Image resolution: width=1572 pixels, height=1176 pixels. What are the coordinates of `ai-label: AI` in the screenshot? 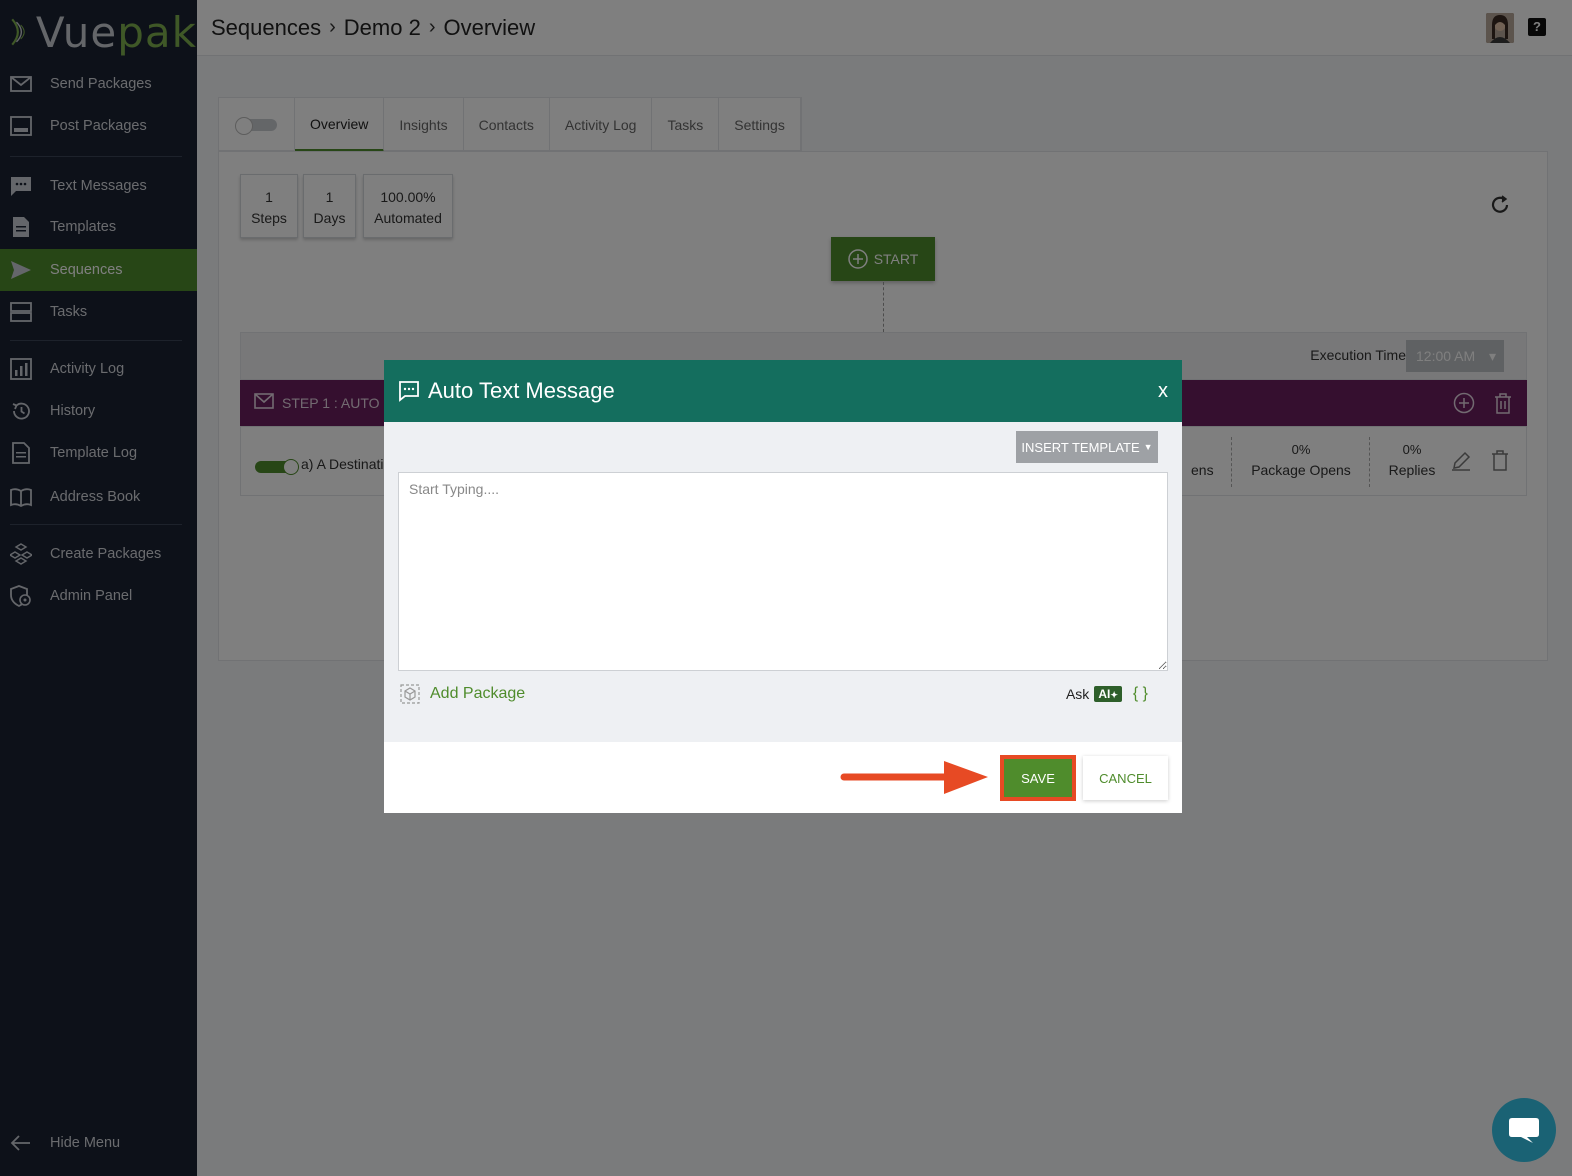 It's located at (1104, 694).